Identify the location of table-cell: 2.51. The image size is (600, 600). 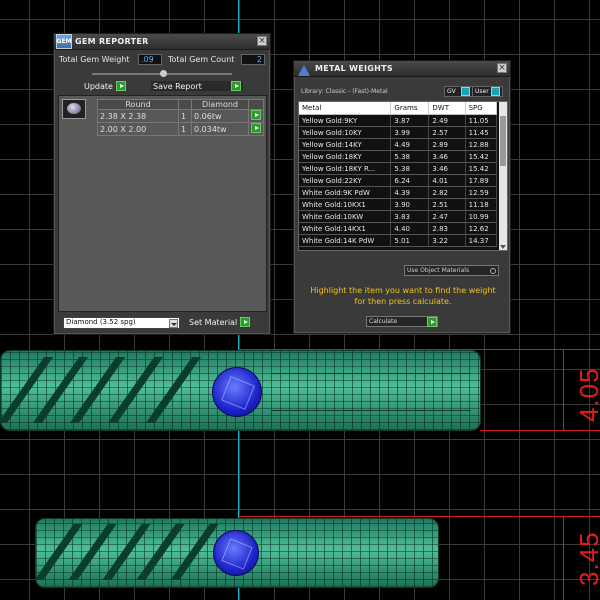
(447, 204).